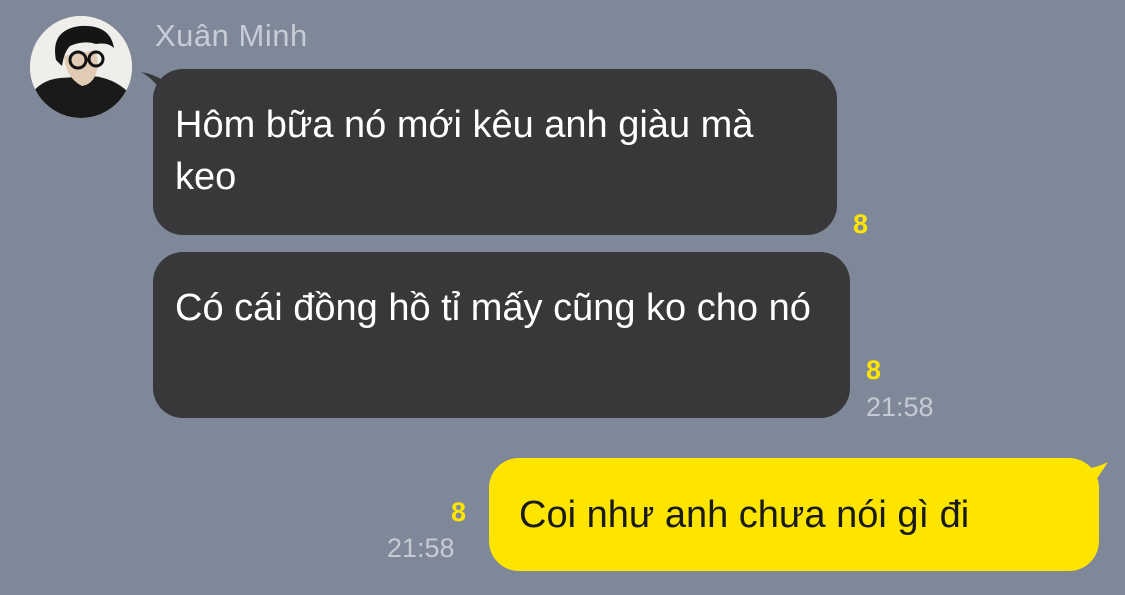 This screenshot has width=1125, height=595. I want to click on avatar-photo-icon, so click(81, 67).